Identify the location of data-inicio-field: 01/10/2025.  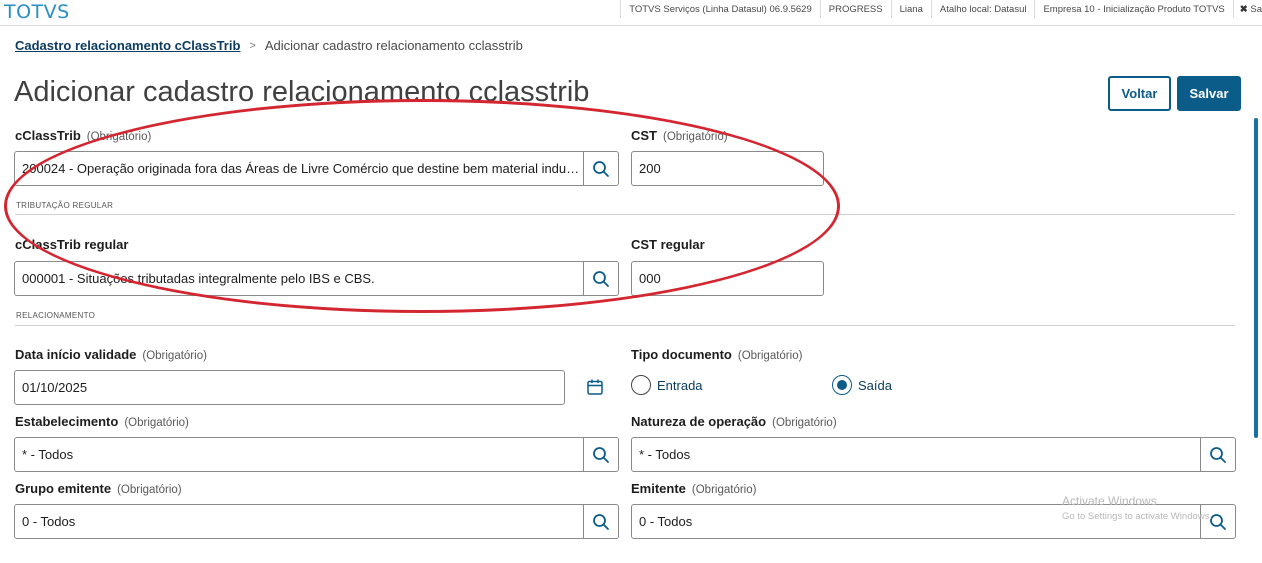
(289, 387).